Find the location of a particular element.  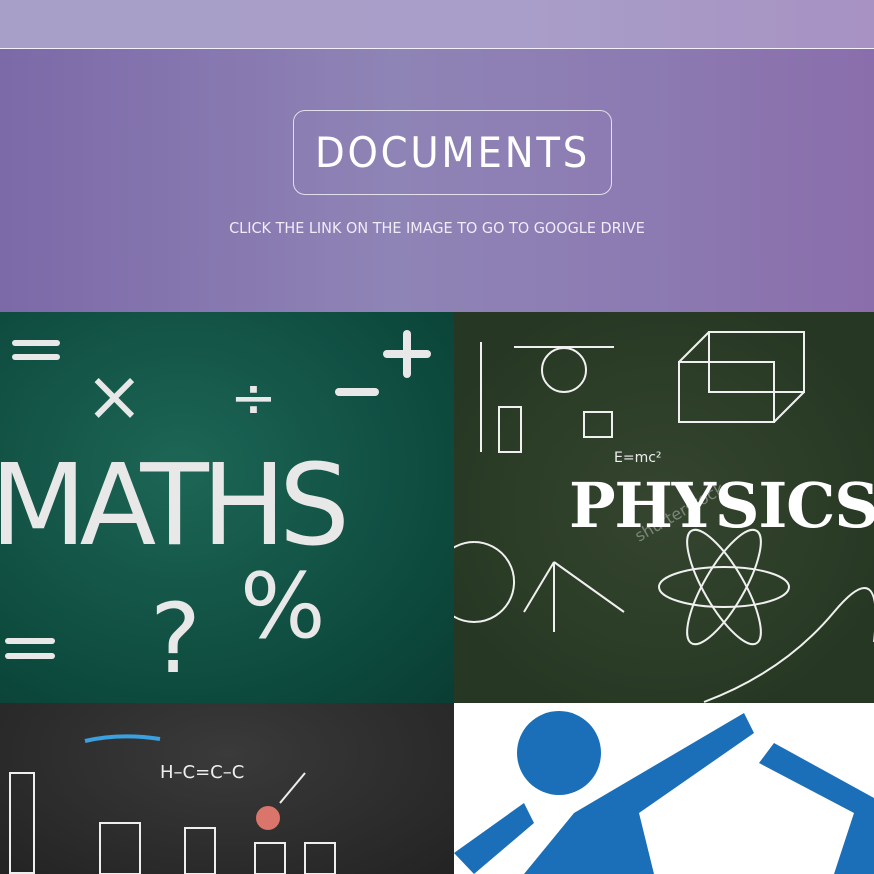

chemistry-image-link: H–C=C–C is located at coordinates (227, 788).